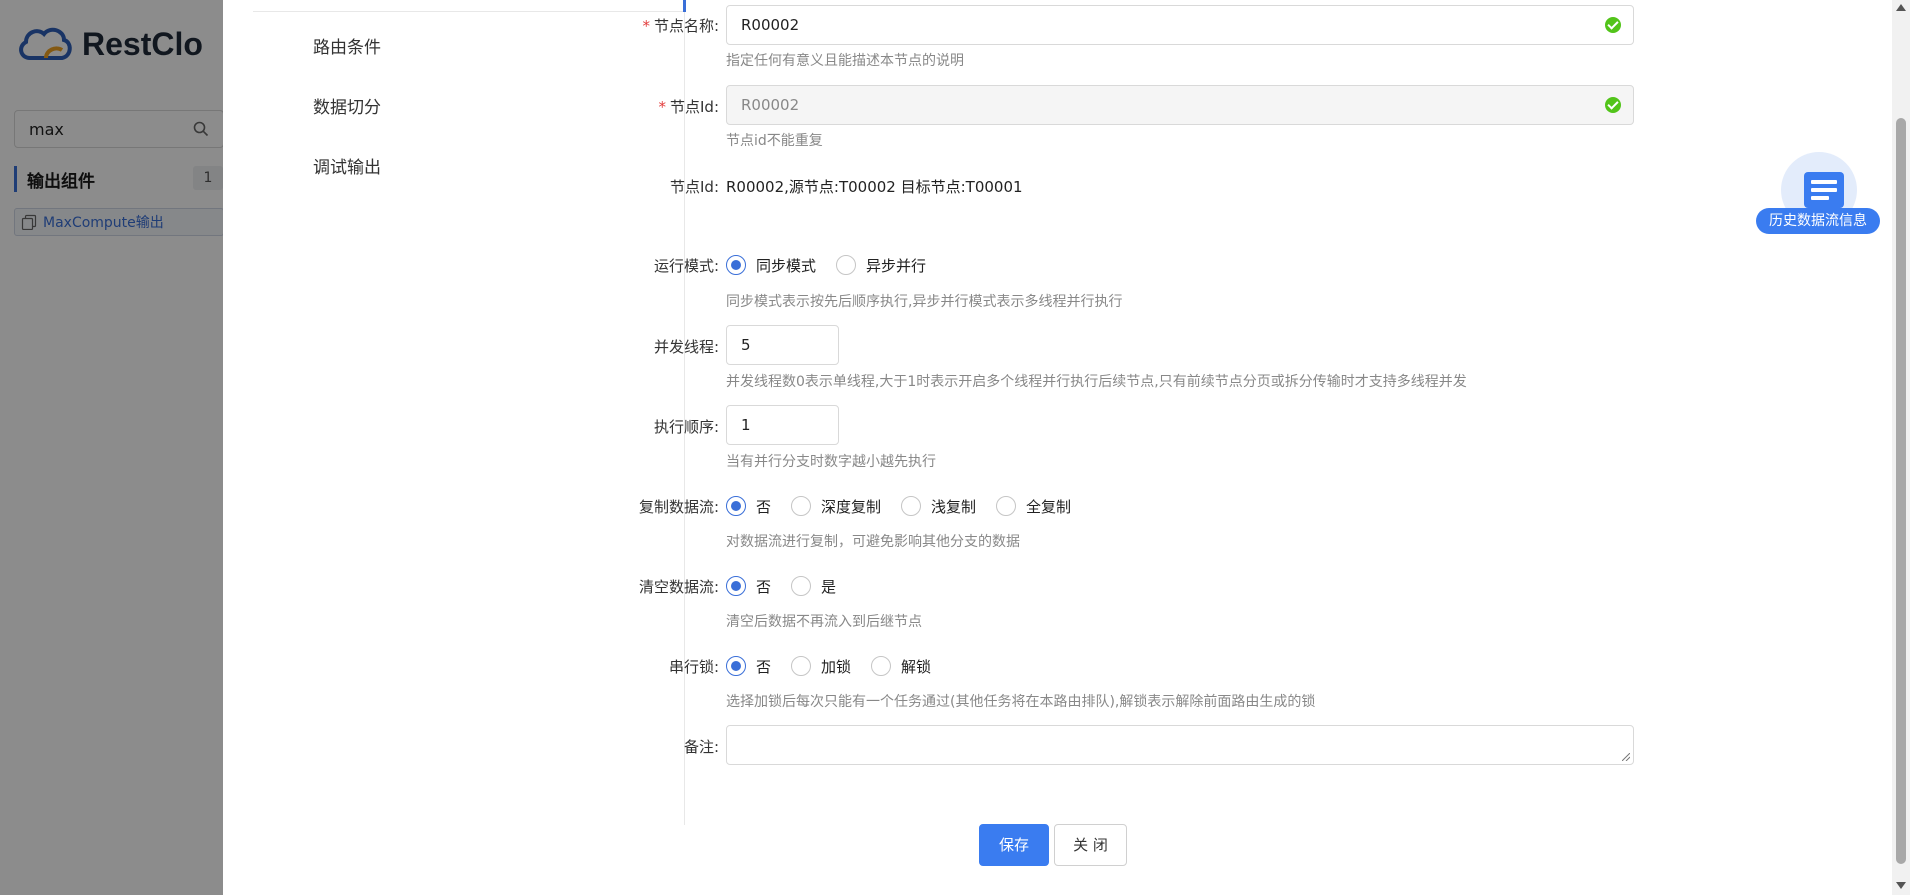 This screenshot has height=895, width=1910. Describe the element at coordinates (1824, 190) in the screenshot. I see `document-list-icon` at that location.